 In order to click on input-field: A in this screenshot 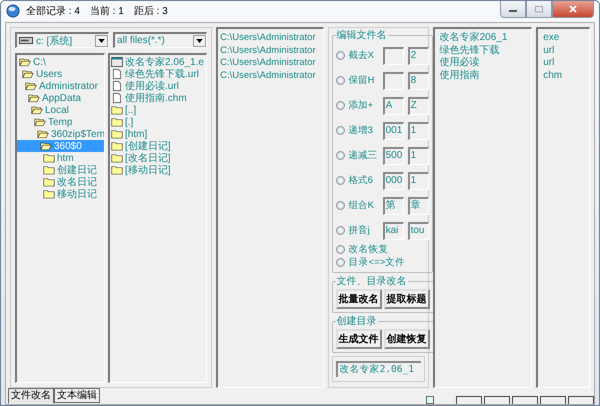, I will do `click(393, 105)`.